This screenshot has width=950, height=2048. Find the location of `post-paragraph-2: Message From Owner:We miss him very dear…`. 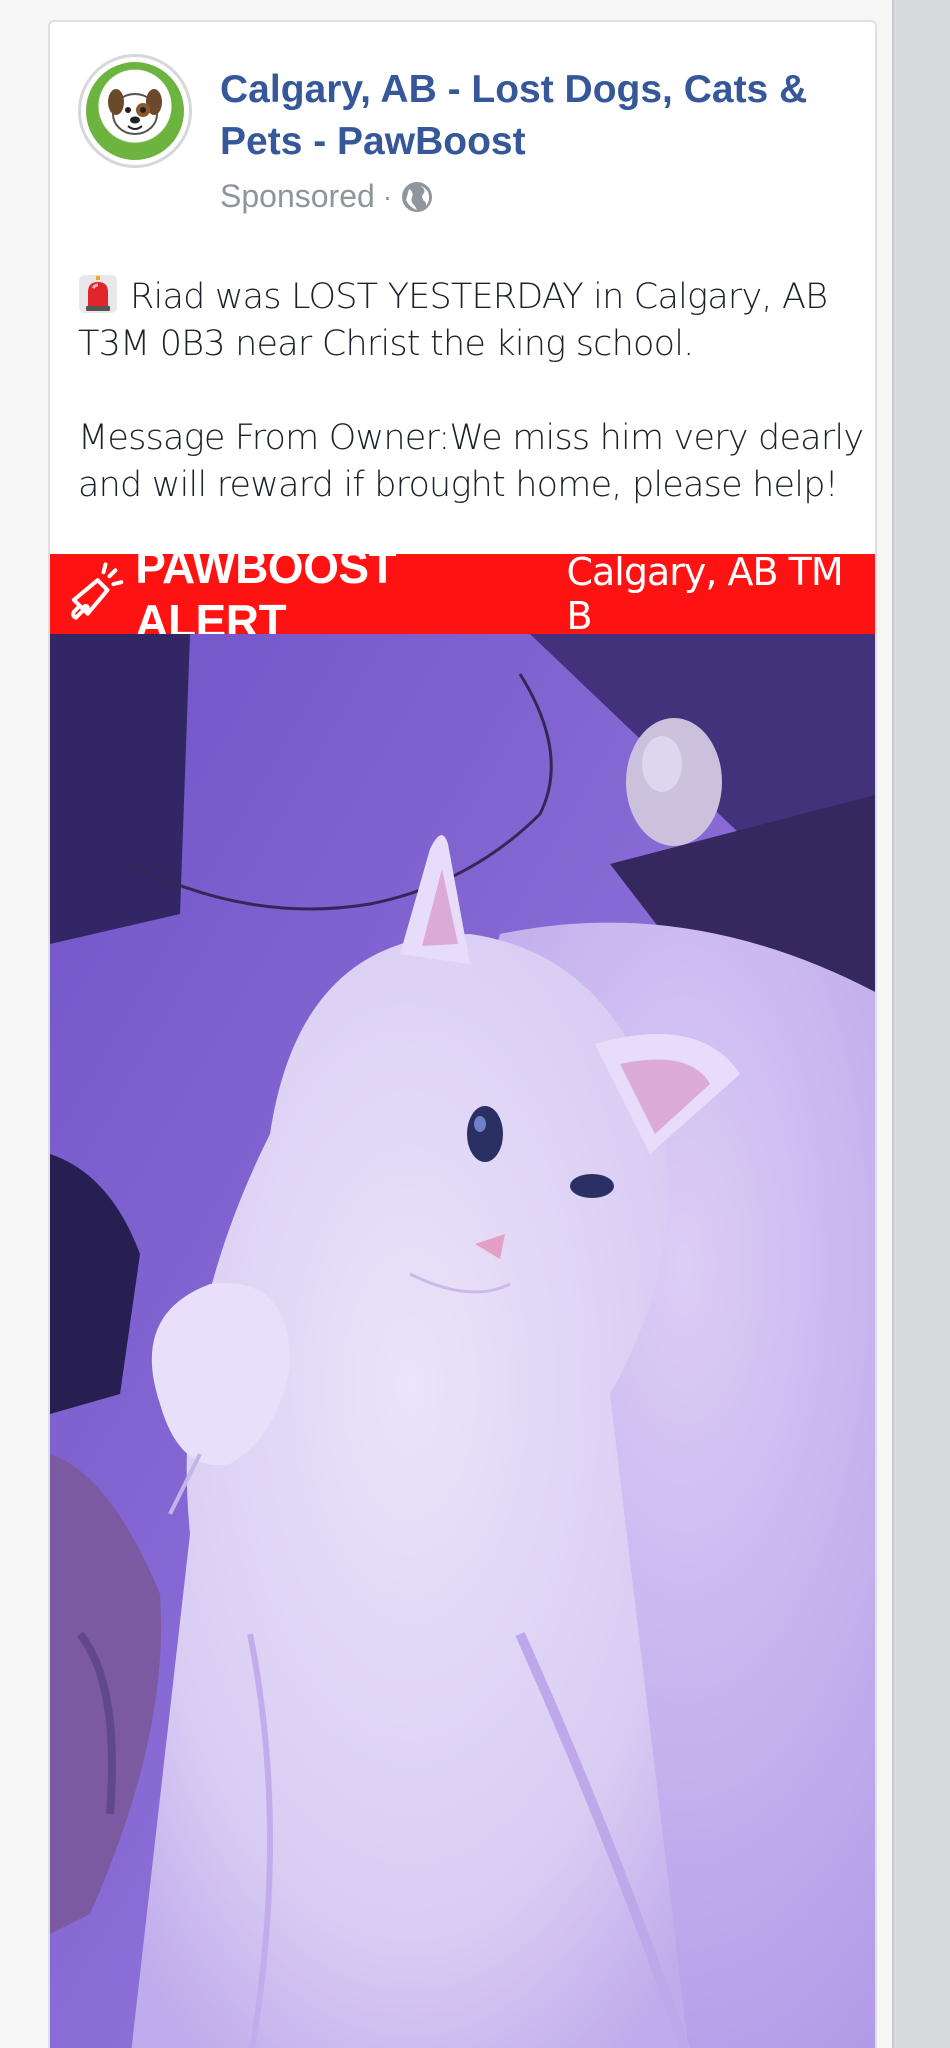

post-paragraph-2: Message From Owner:We miss him very dear… is located at coordinates (471, 461).